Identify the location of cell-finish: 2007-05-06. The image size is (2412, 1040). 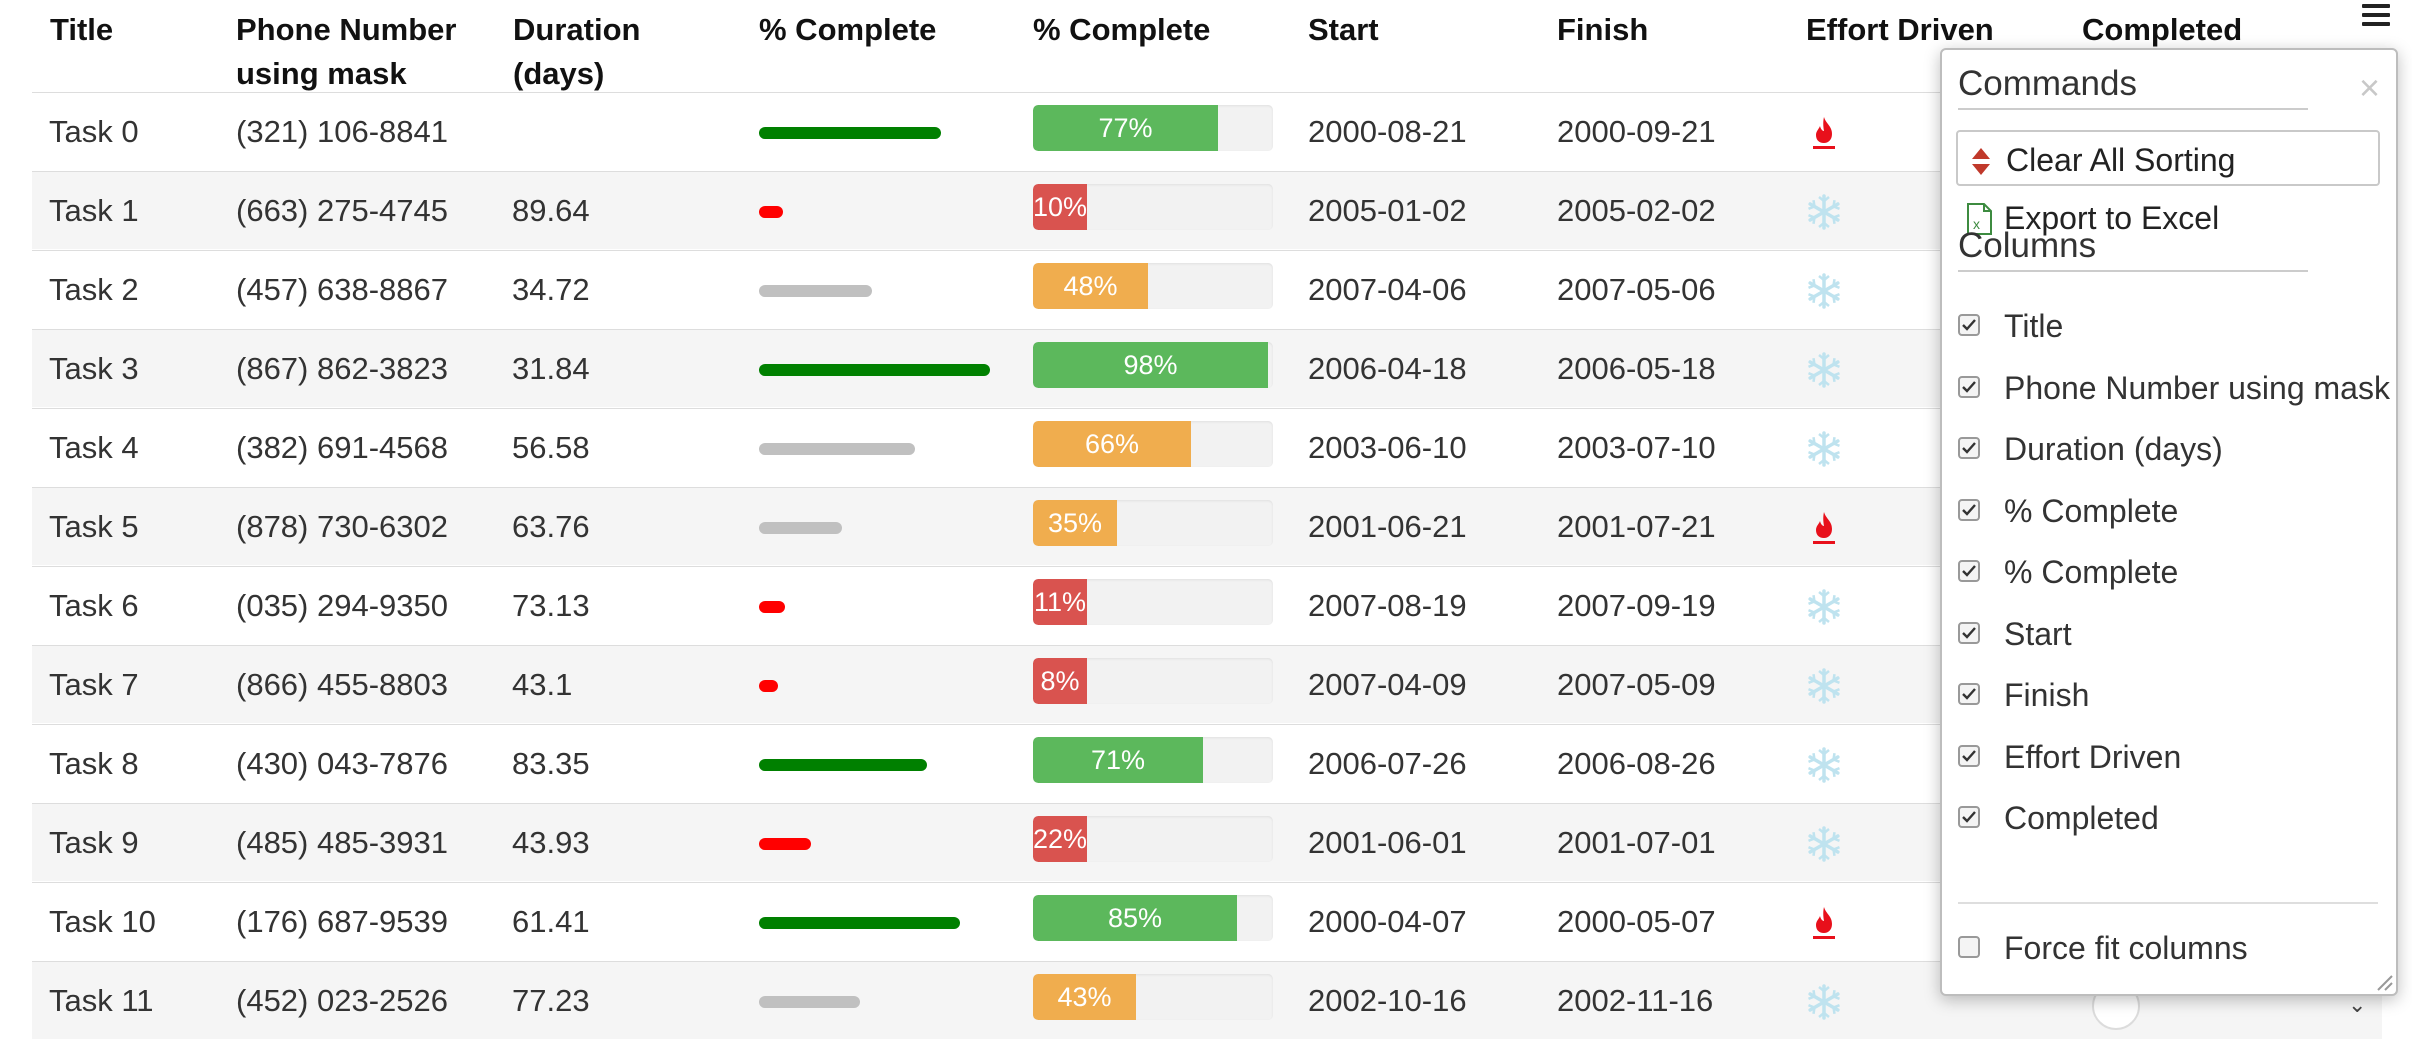
(1636, 290).